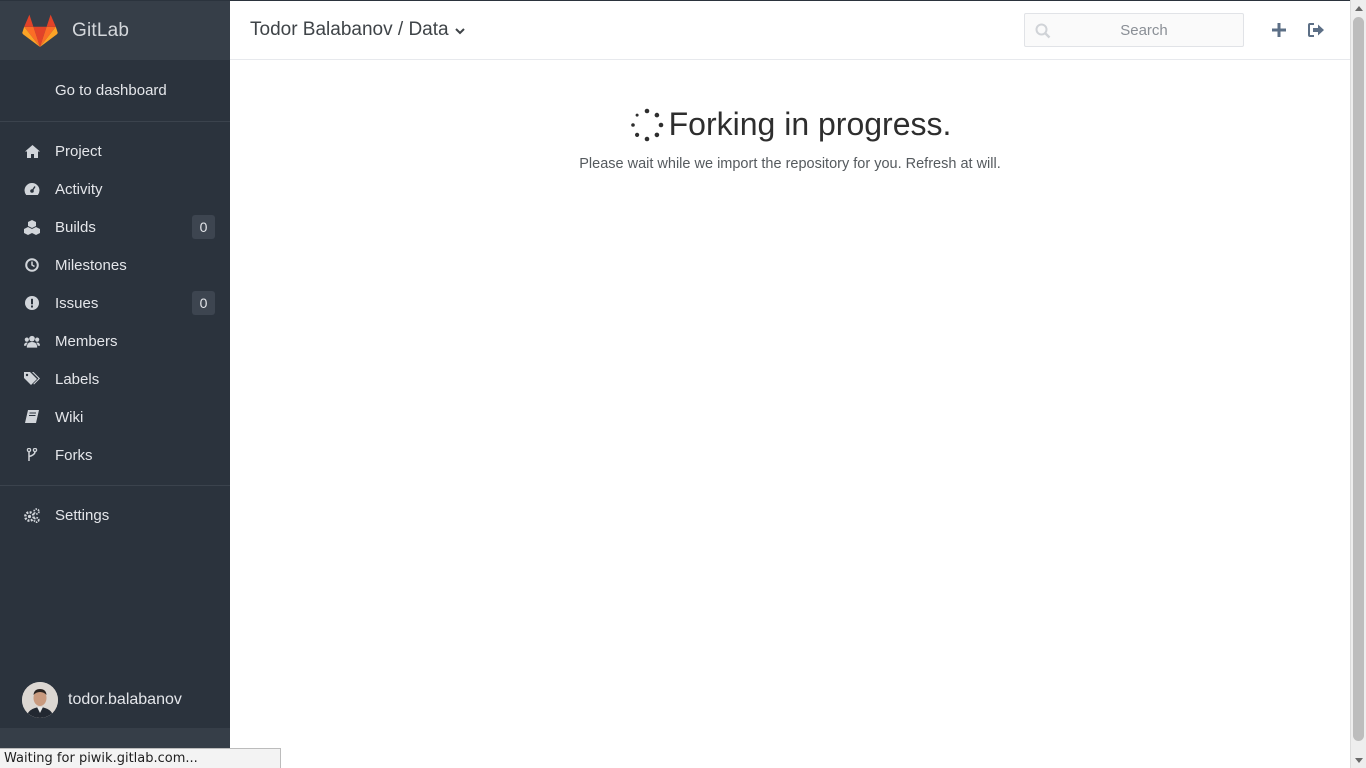  I want to click on tags-icon, so click(32, 379).